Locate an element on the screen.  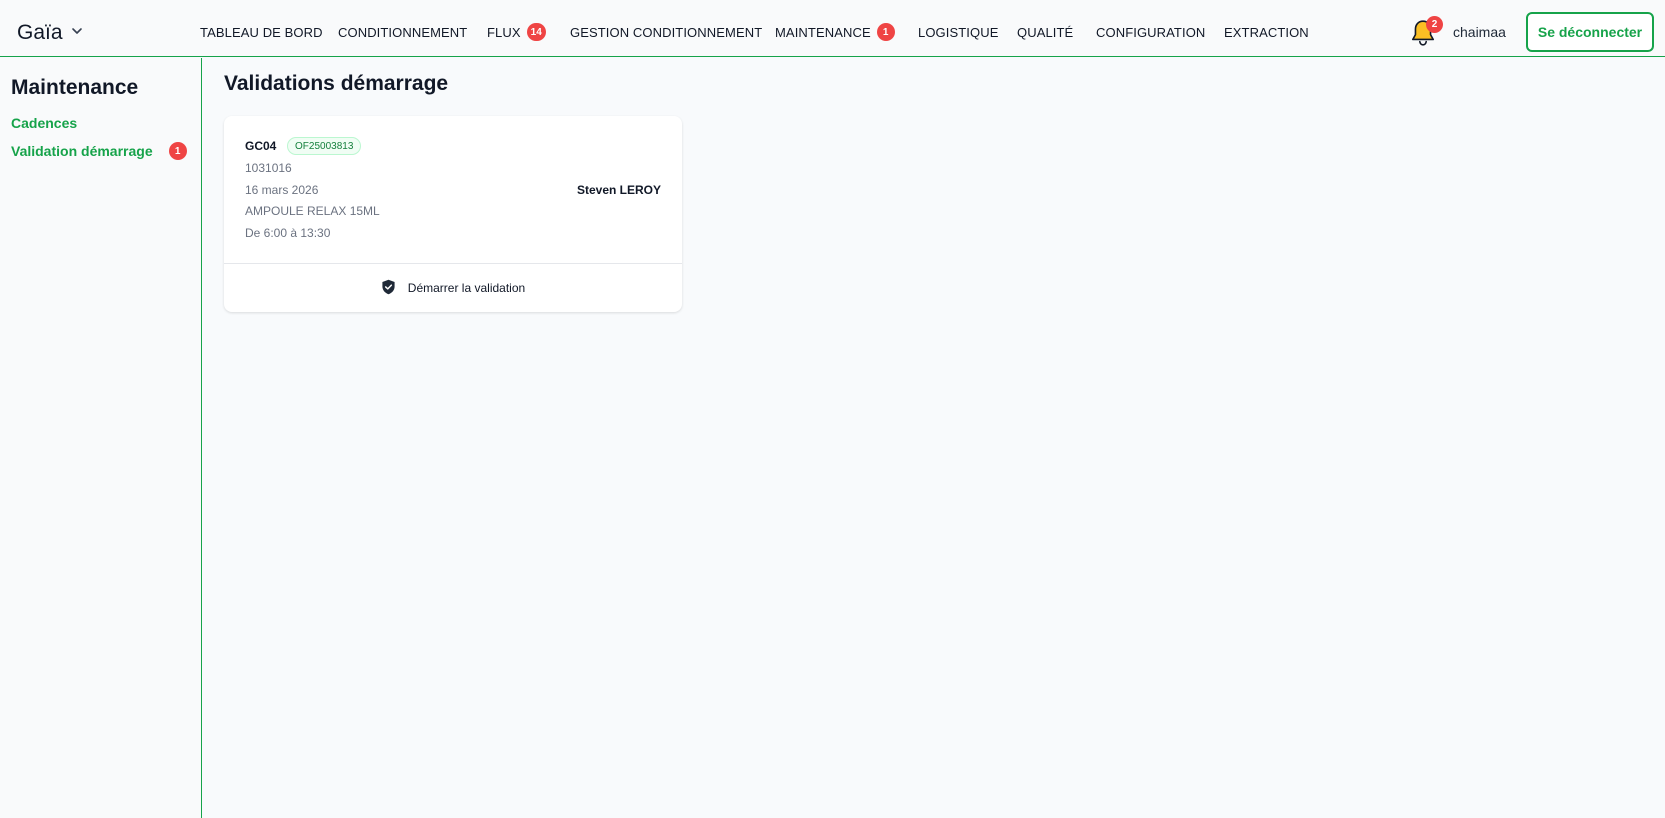
nav-configuration: CONFIGURATION is located at coordinates (1150, 32).